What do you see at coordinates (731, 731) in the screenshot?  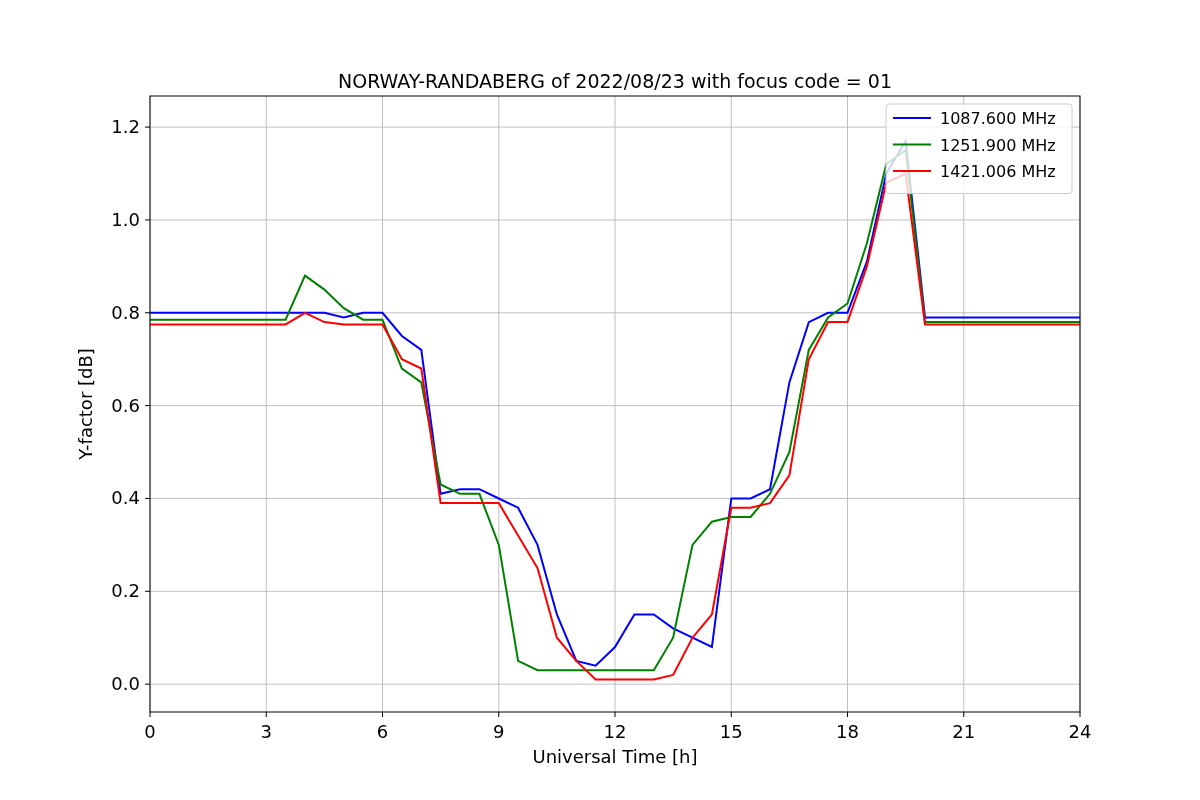 I see `x-tick-label: 15` at bounding box center [731, 731].